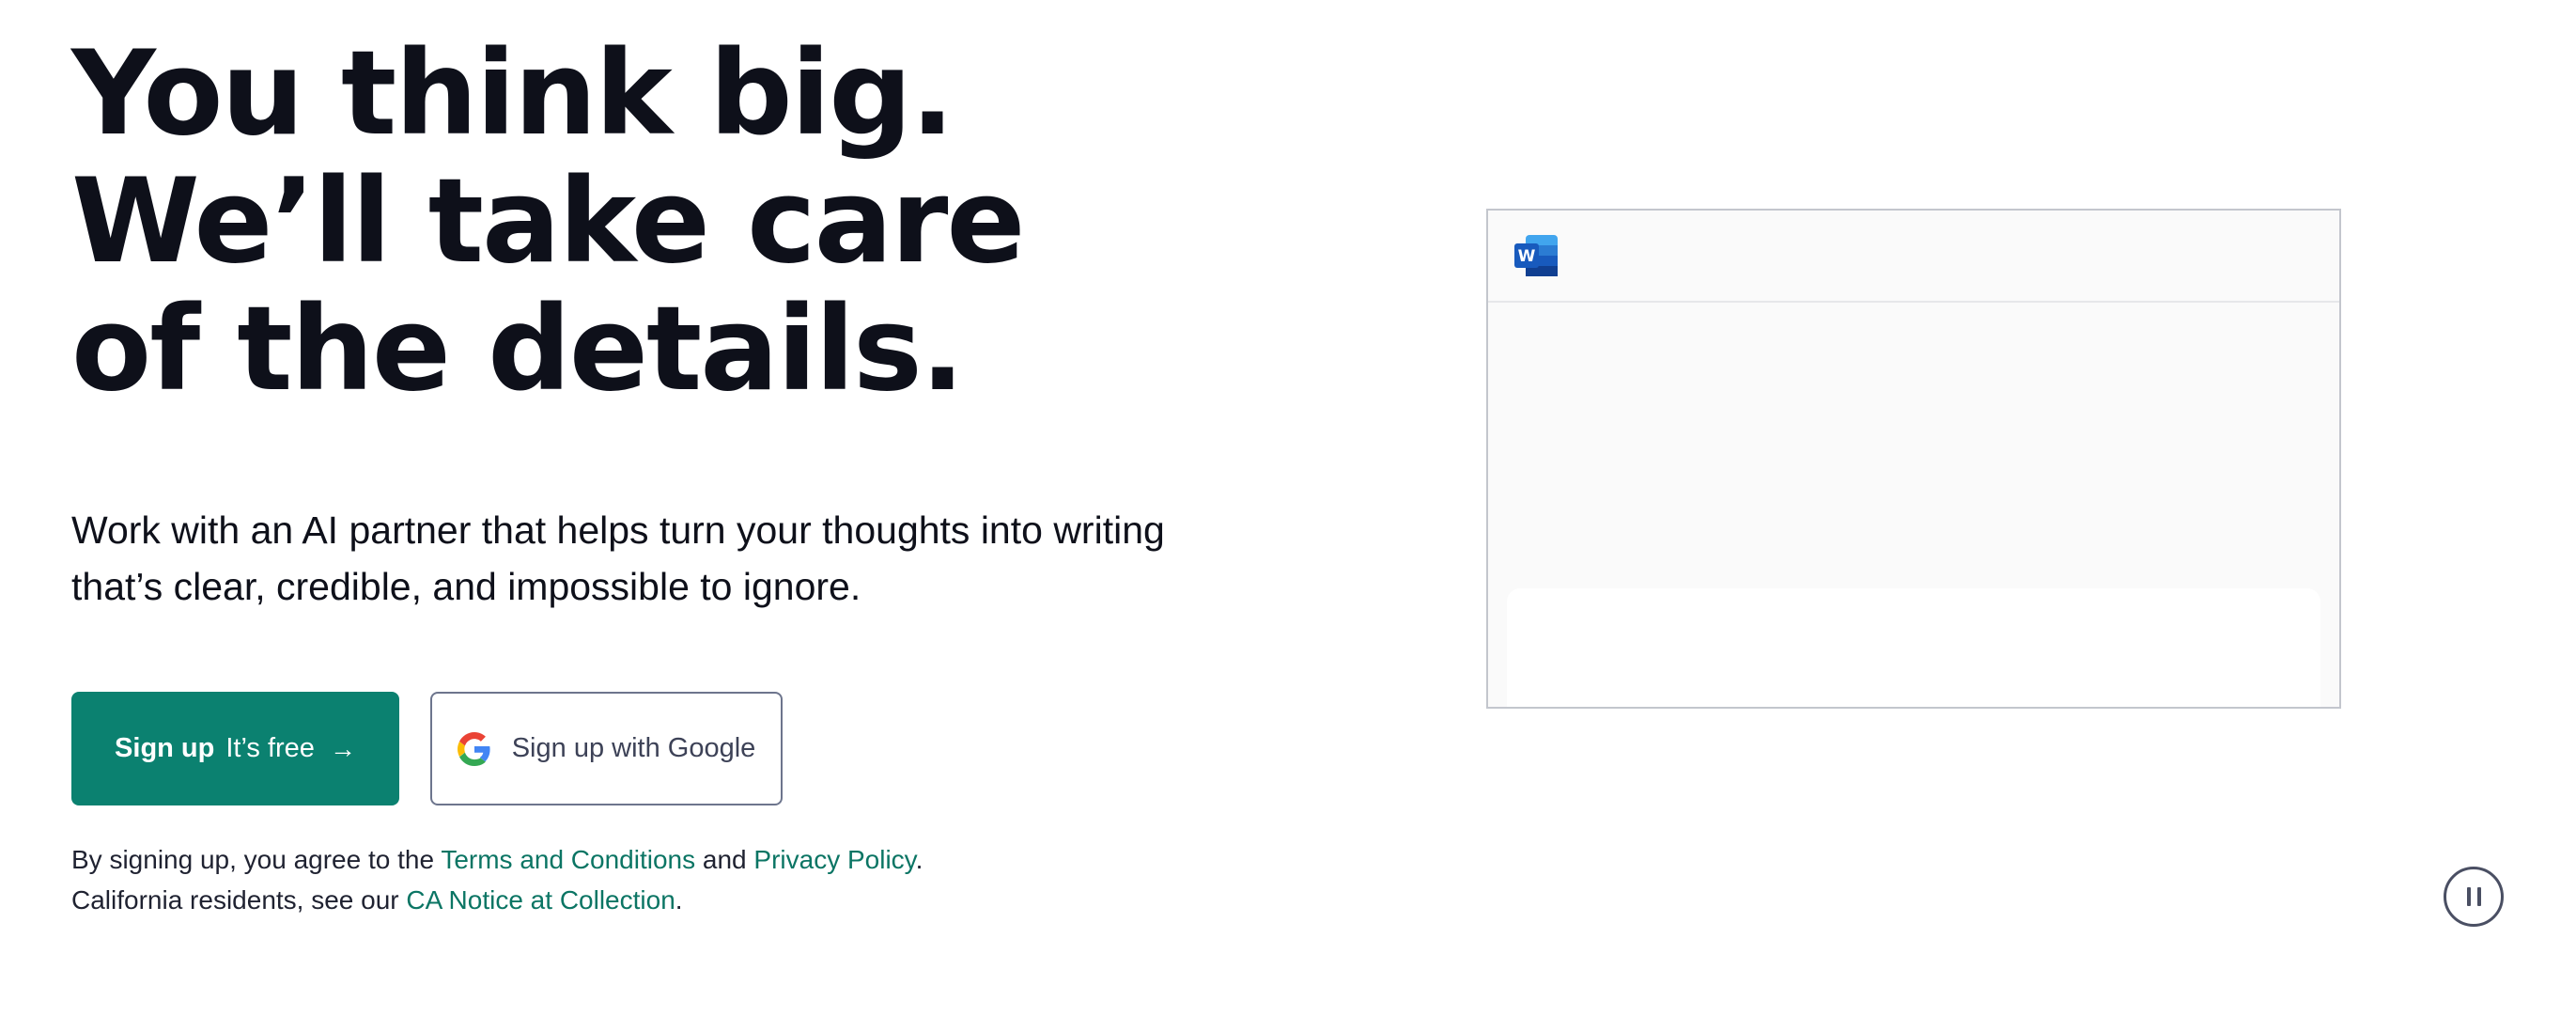 Image resolution: width=2576 pixels, height=1032 pixels. I want to click on signup-button-label: Sign up, so click(165, 748).